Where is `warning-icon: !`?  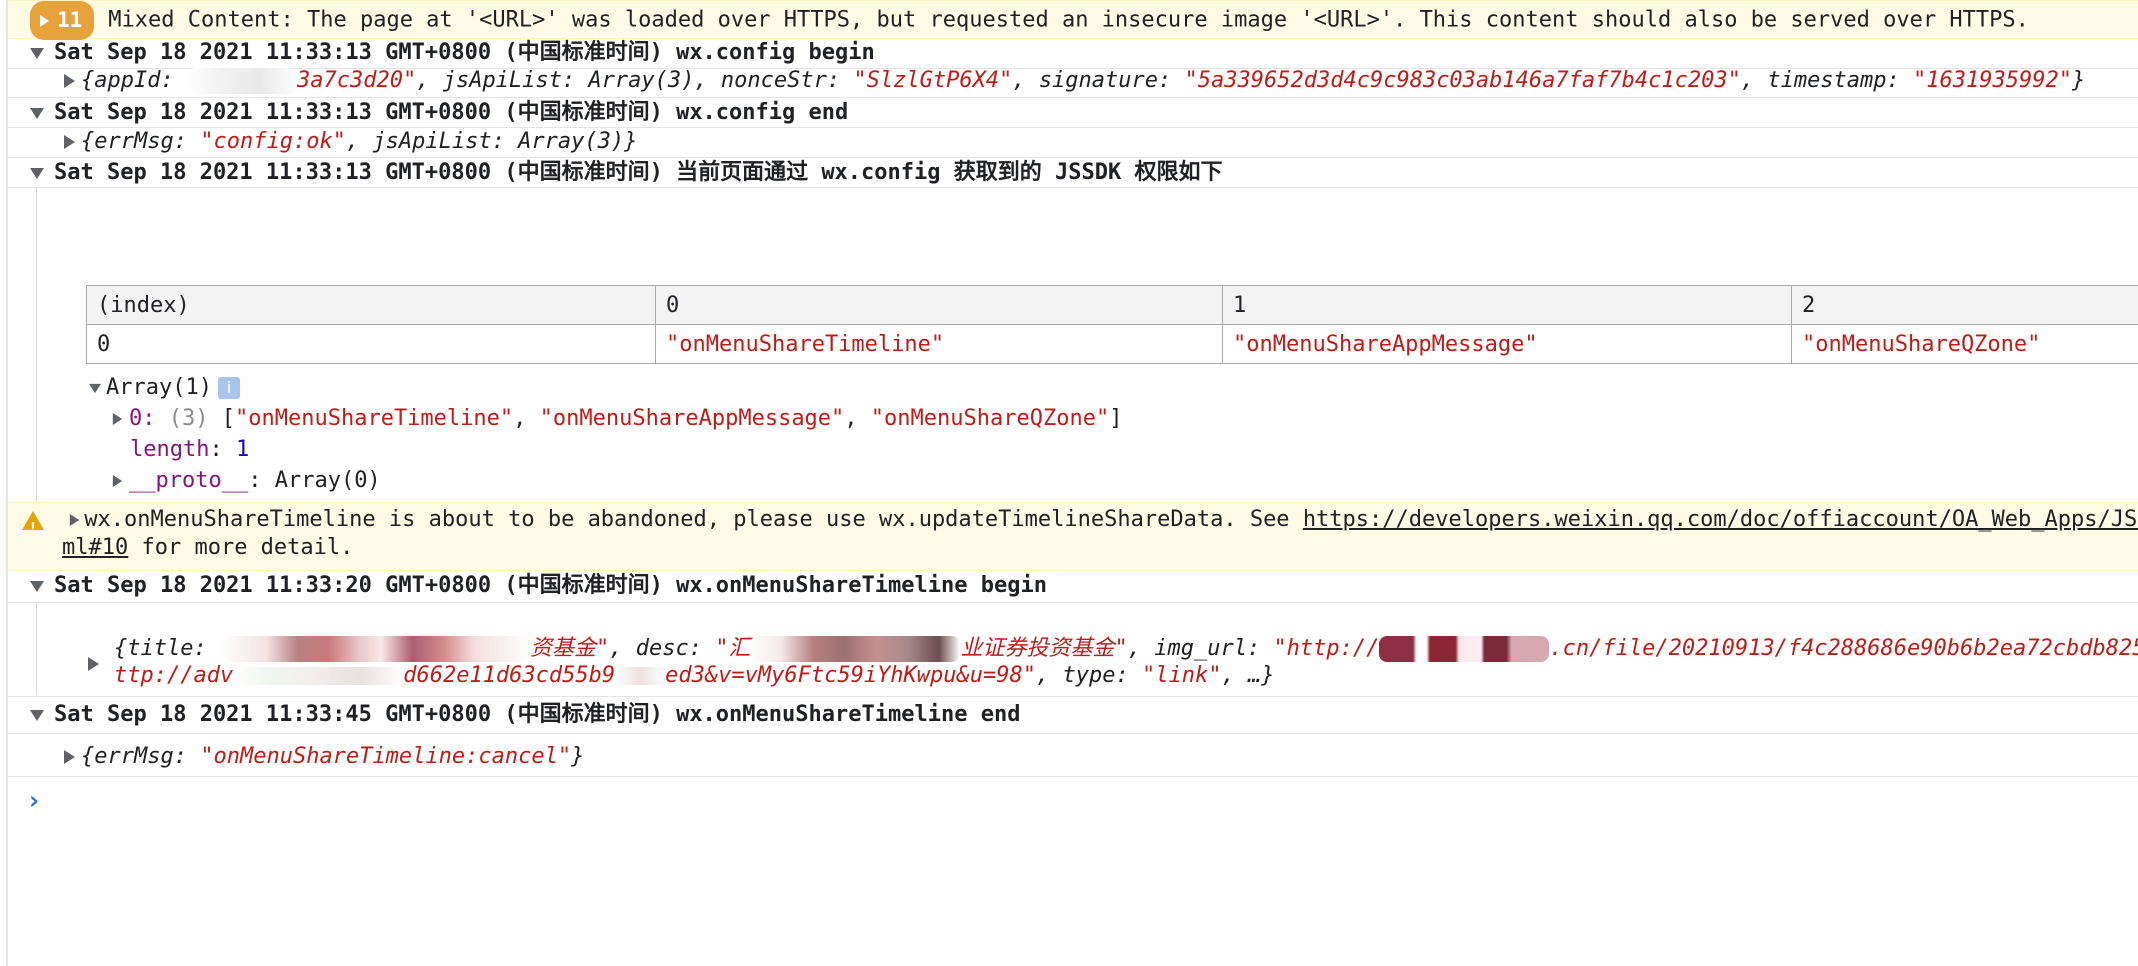 warning-icon: ! is located at coordinates (33, 523).